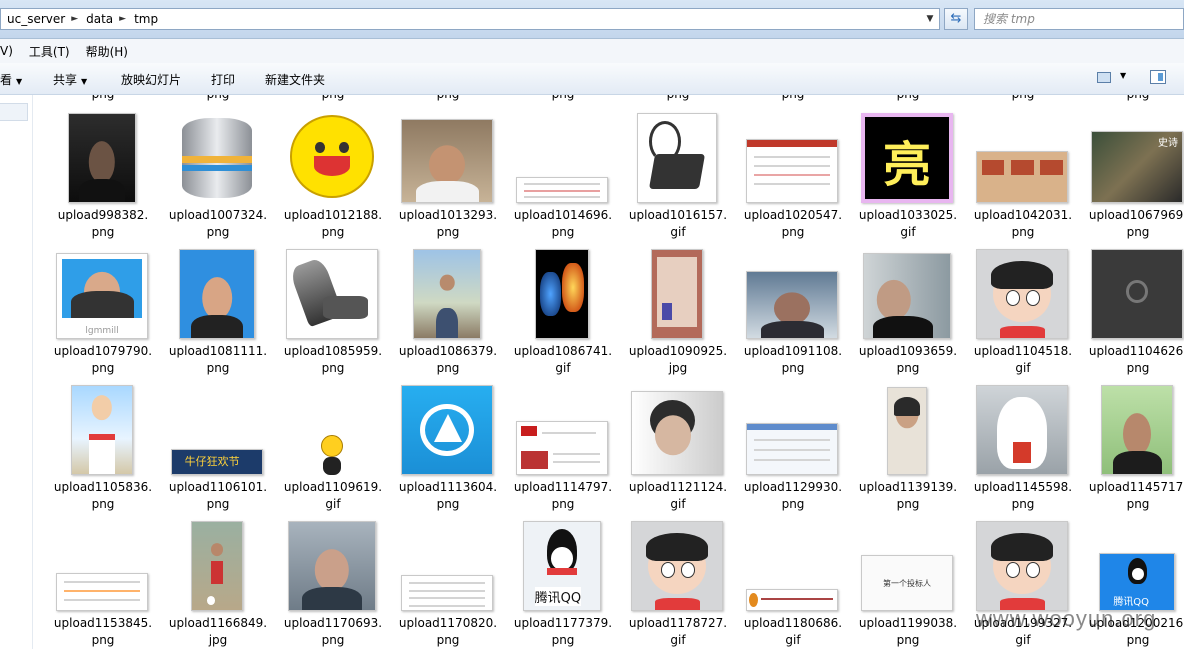 This screenshot has width=1184, height=649. I want to click on file-item: 史诗 upload1067969. png, so click(1133, 170).